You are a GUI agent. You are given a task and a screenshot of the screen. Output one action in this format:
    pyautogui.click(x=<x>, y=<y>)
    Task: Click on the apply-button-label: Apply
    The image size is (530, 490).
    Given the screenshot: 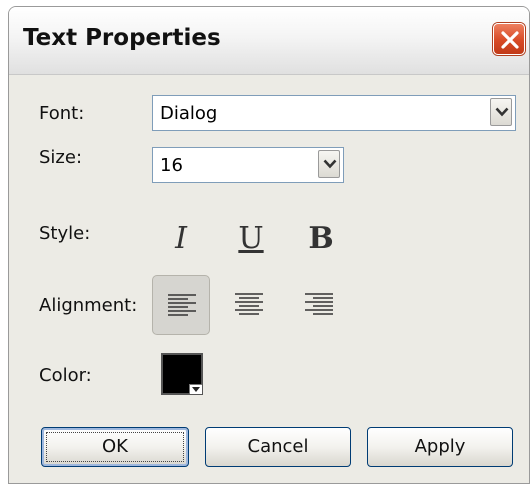 What is the action you would take?
    pyautogui.click(x=440, y=446)
    